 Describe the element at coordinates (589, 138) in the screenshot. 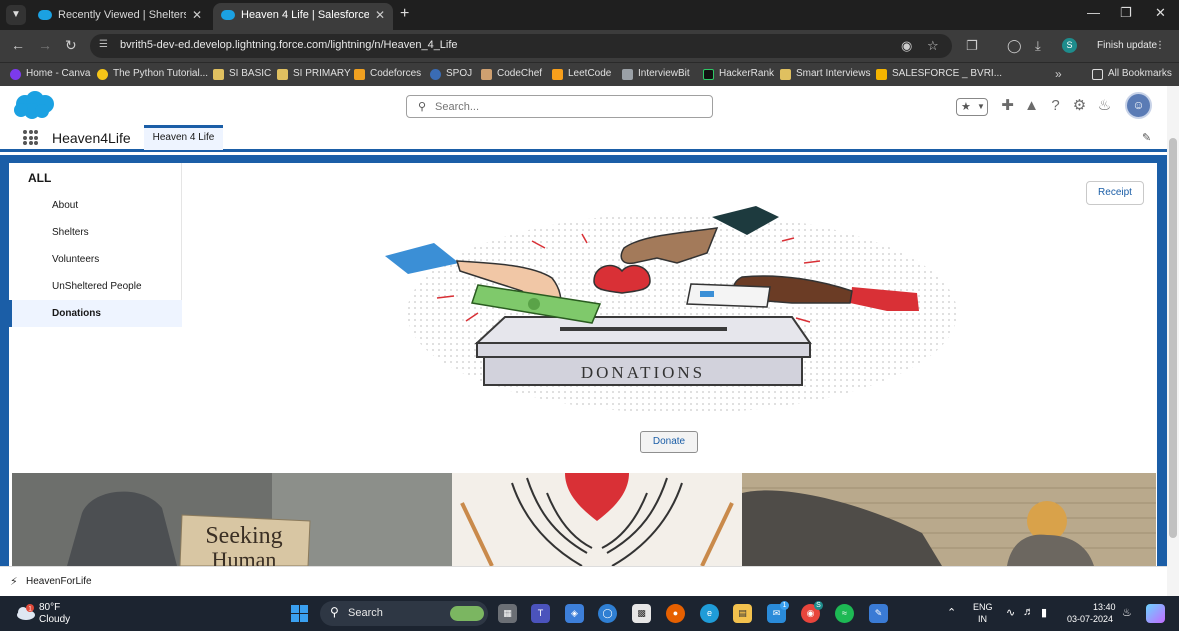

I see `app-navigation-bar: Heaven4Life Heaven 4 Life ✎` at that location.